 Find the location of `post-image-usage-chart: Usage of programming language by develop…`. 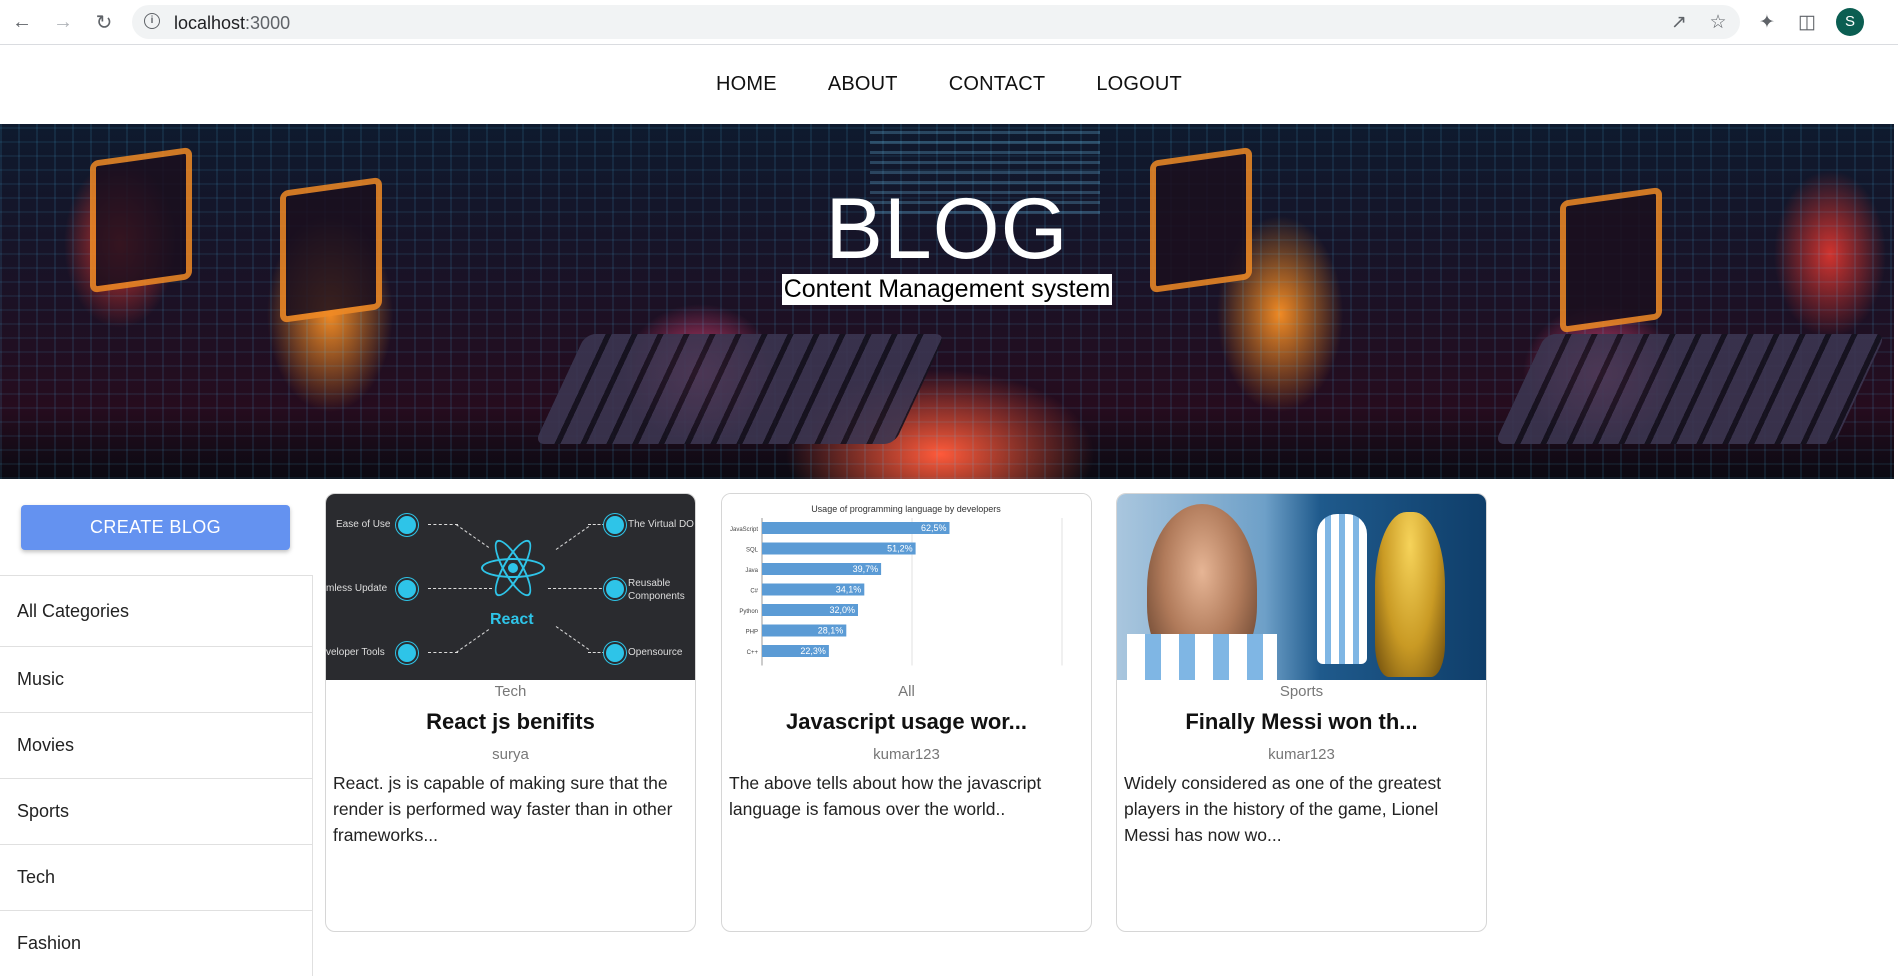

post-image-usage-chart: Usage of programming language by develop… is located at coordinates (906, 587).